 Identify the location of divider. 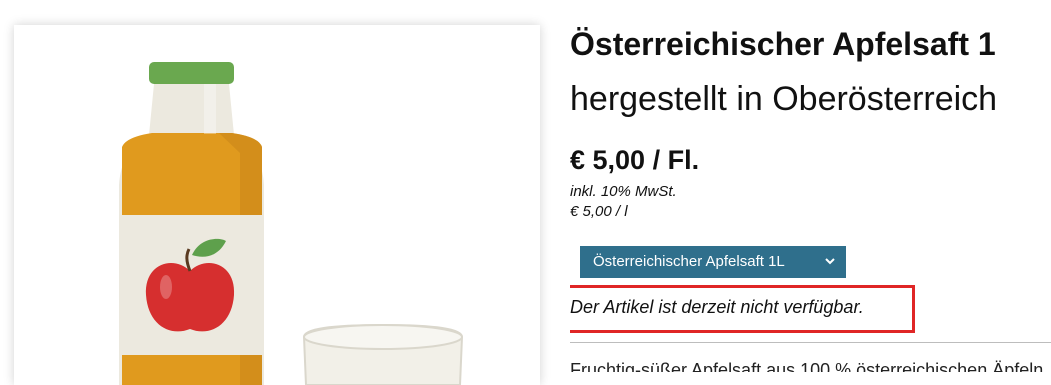
(810, 342).